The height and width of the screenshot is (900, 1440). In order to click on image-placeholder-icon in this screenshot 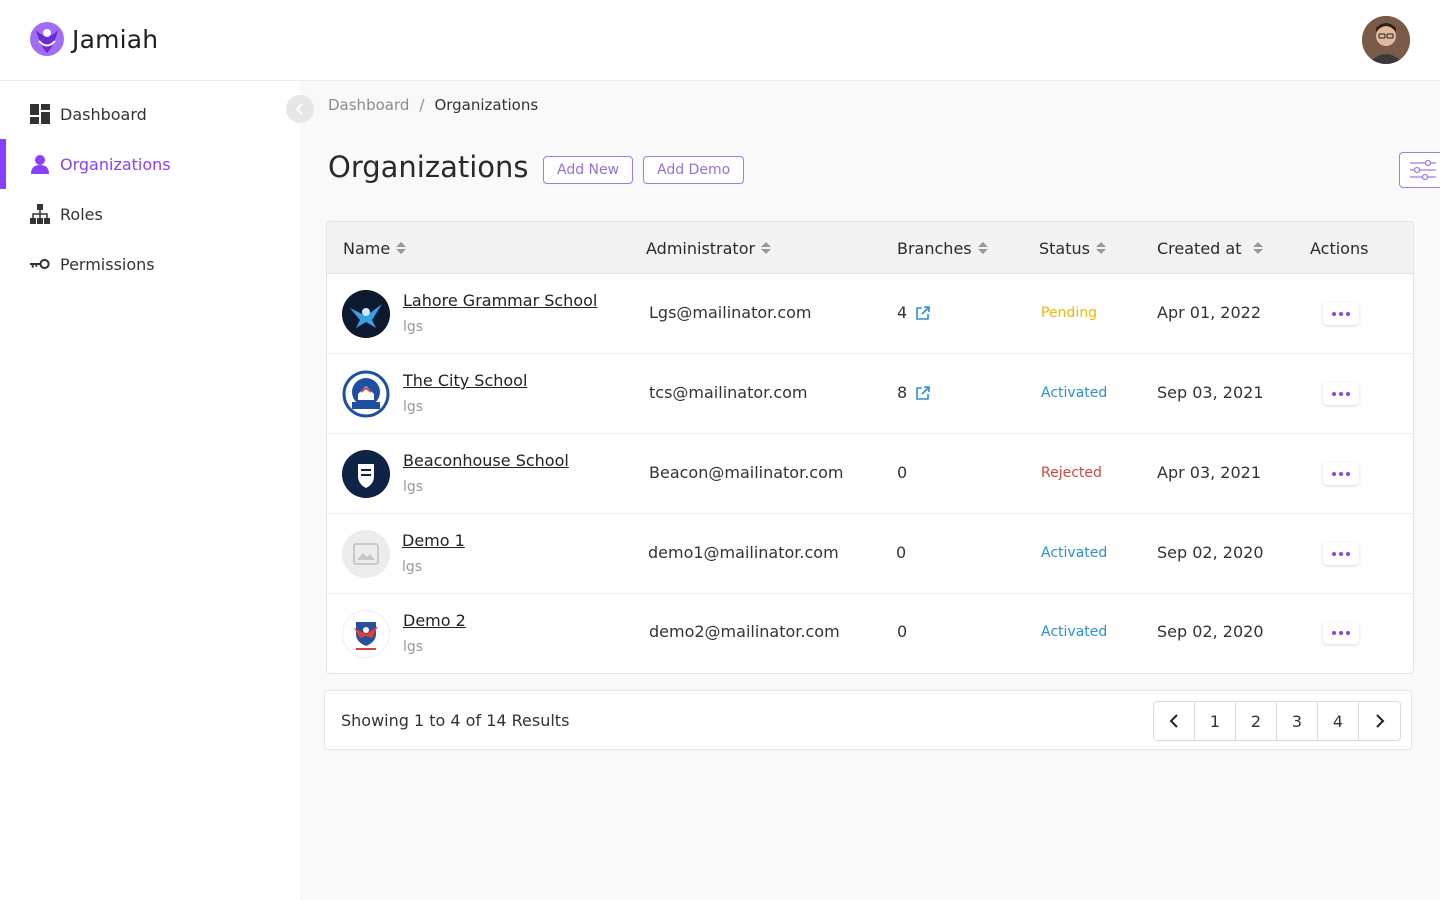, I will do `click(366, 554)`.